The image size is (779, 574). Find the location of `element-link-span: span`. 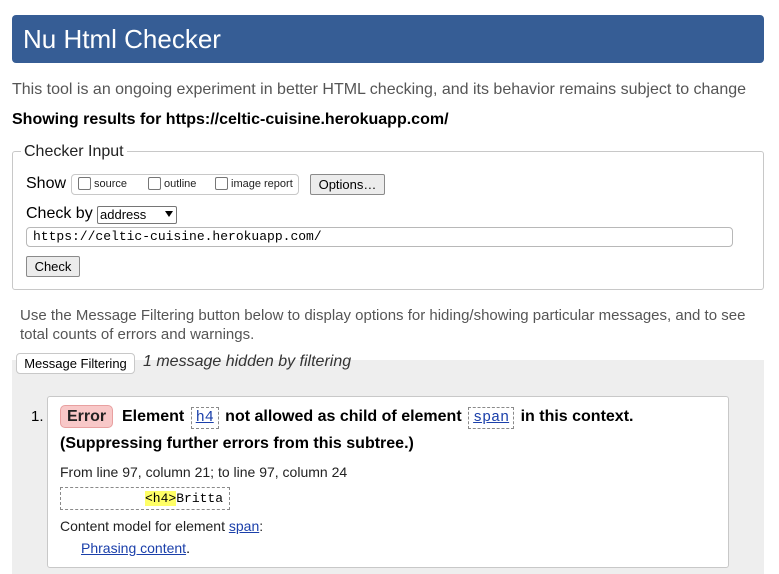

element-link-span: span is located at coordinates (491, 418).